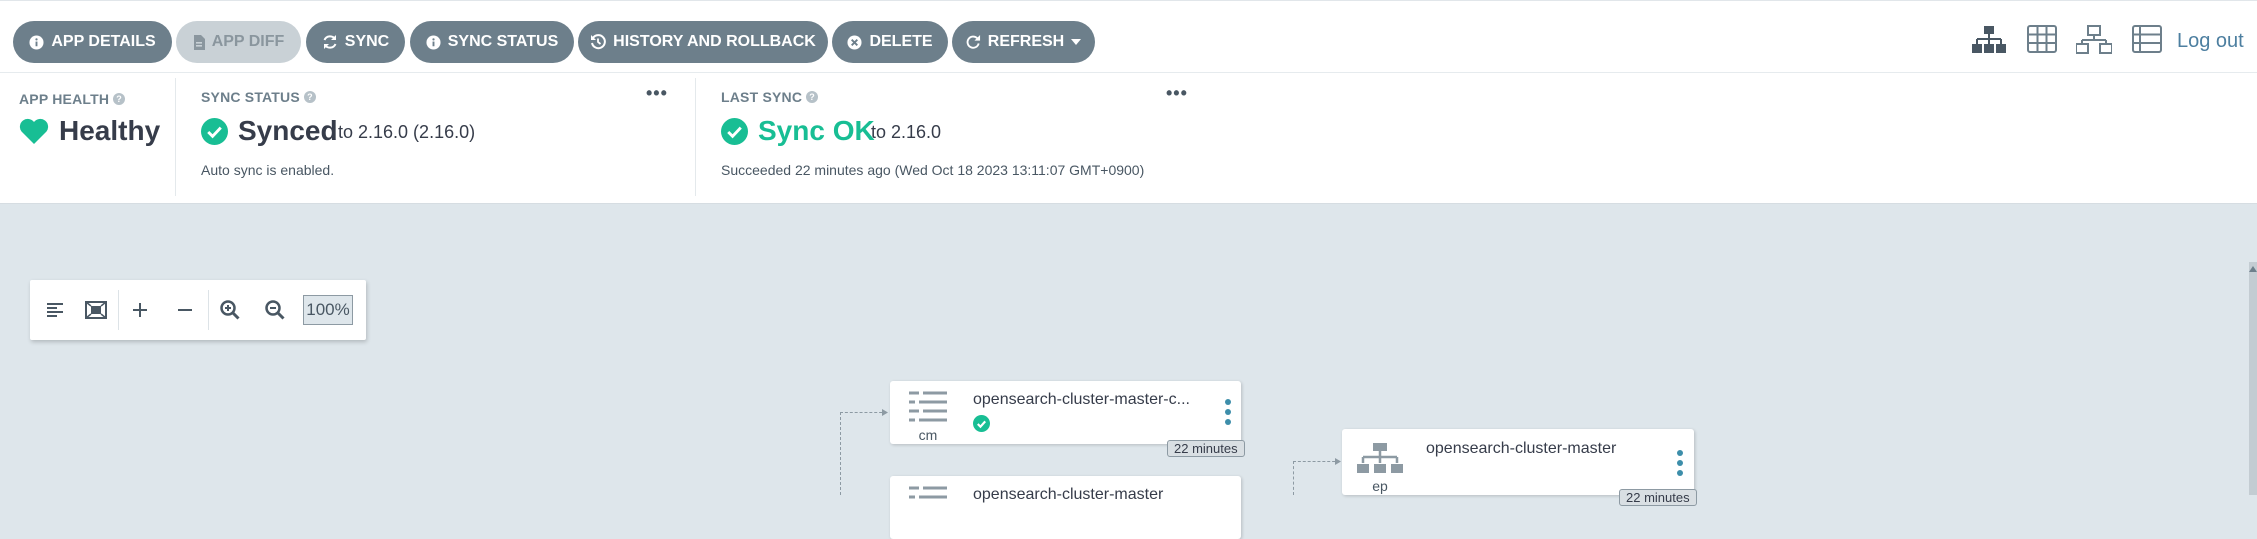 The height and width of the screenshot is (539, 2257). I want to click on sync-button: SYNC, so click(355, 42).